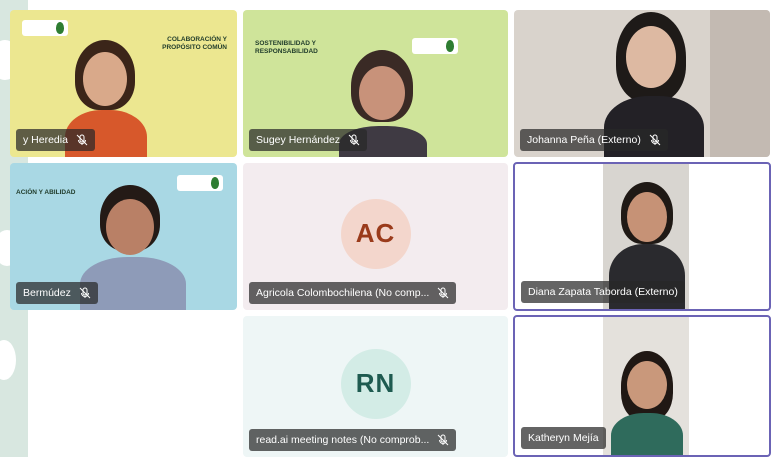 This screenshot has width=771, height=457. I want to click on participant-name-bar: y Heredia, so click(55, 140).